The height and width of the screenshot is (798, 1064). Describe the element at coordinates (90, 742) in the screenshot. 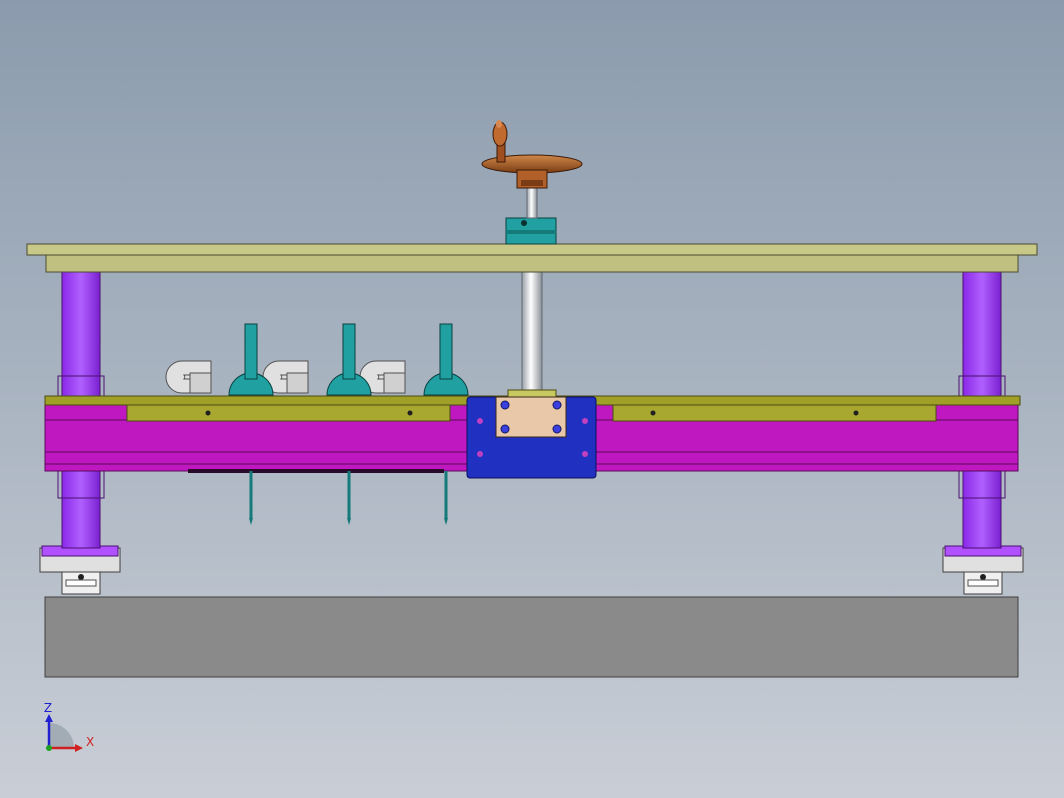

I see `x-axis-label: X` at that location.